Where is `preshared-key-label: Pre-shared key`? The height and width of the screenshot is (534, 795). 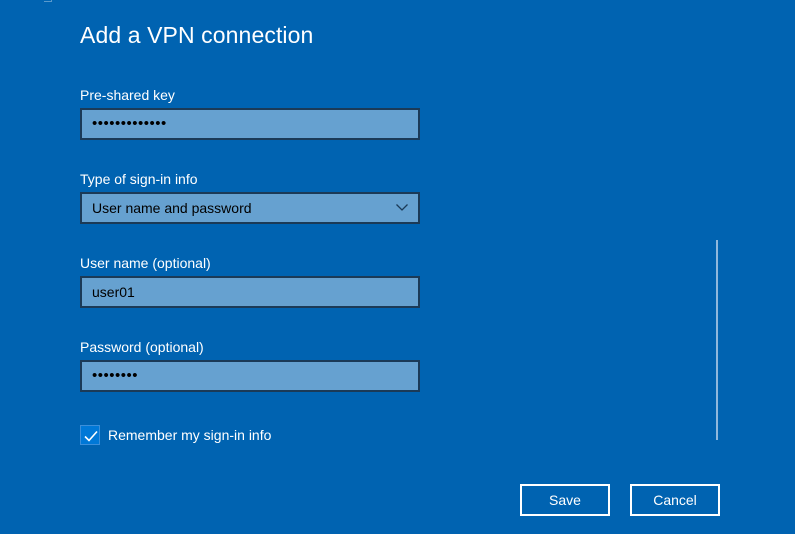
preshared-key-label: Pre-shared key is located at coordinates (127, 95).